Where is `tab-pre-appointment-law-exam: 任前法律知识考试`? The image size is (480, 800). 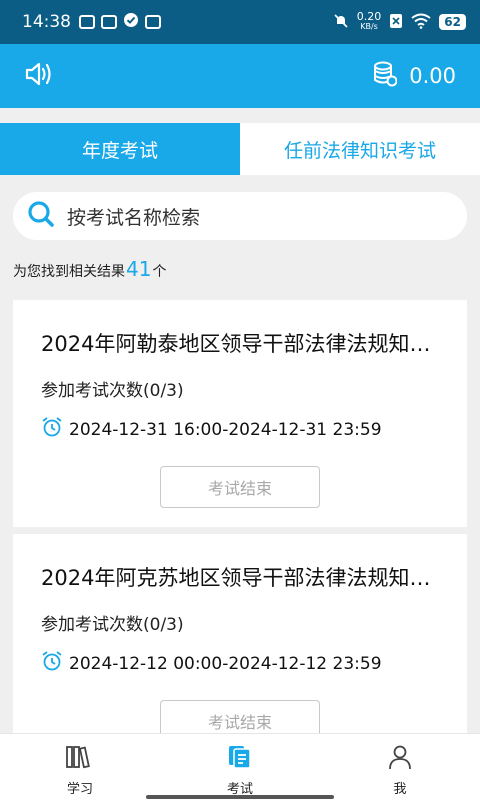 tab-pre-appointment-law-exam: 任前法律知识考试 is located at coordinates (360, 149).